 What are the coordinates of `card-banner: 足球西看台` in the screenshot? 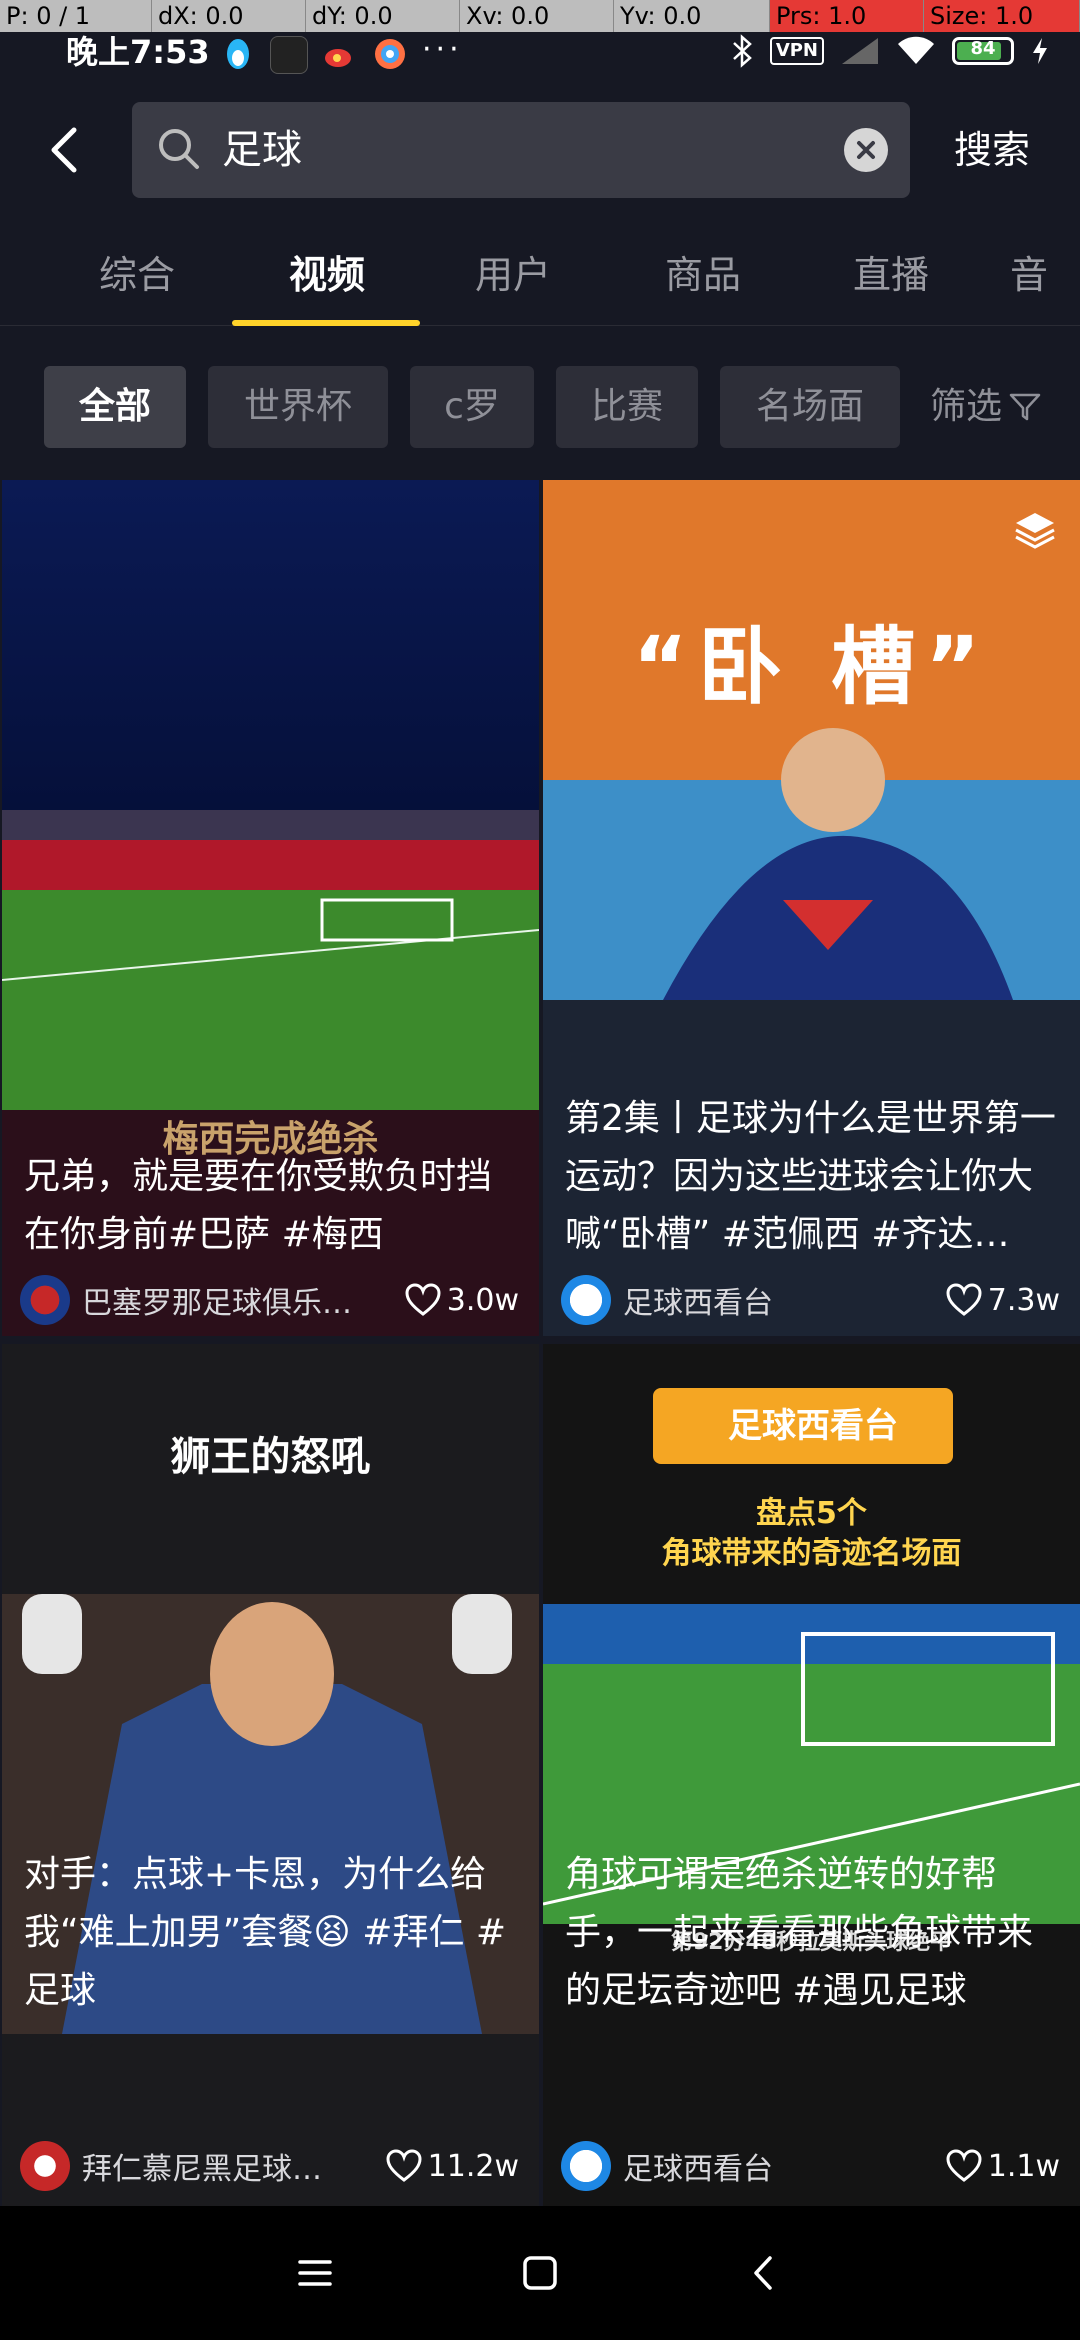 It's located at (813, 1426).